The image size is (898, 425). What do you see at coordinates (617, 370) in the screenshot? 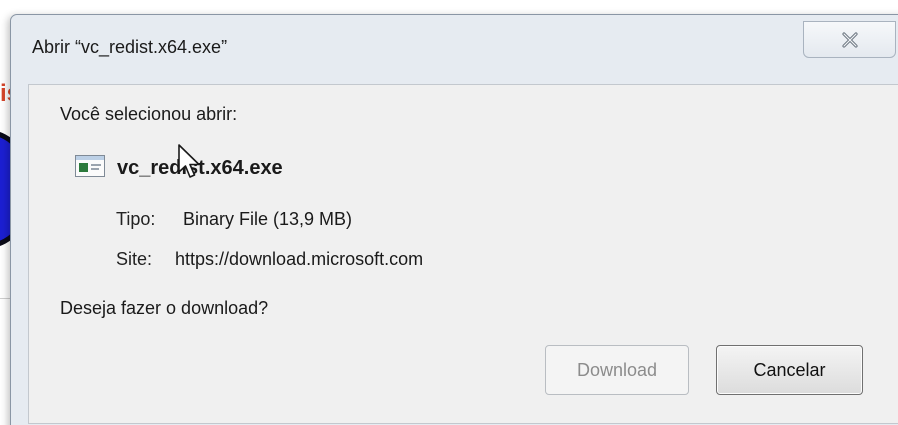
I see `download-button: Download` at bounding box center [617, 370].